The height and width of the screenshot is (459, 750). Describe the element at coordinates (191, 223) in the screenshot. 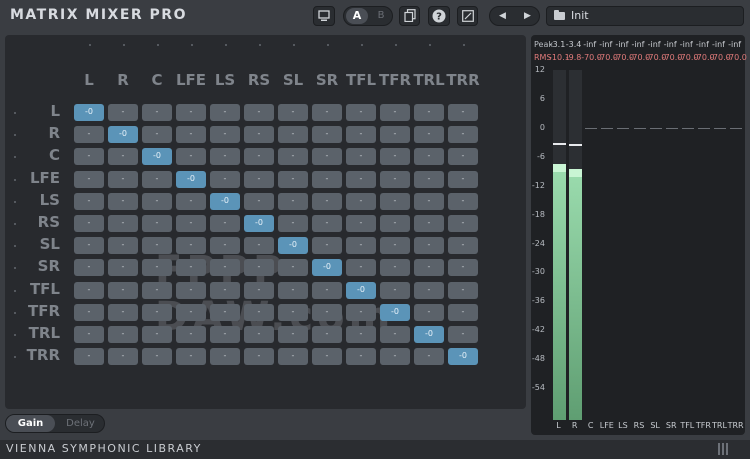

I see `matrix-cell-rs-lfe: -` at that location.